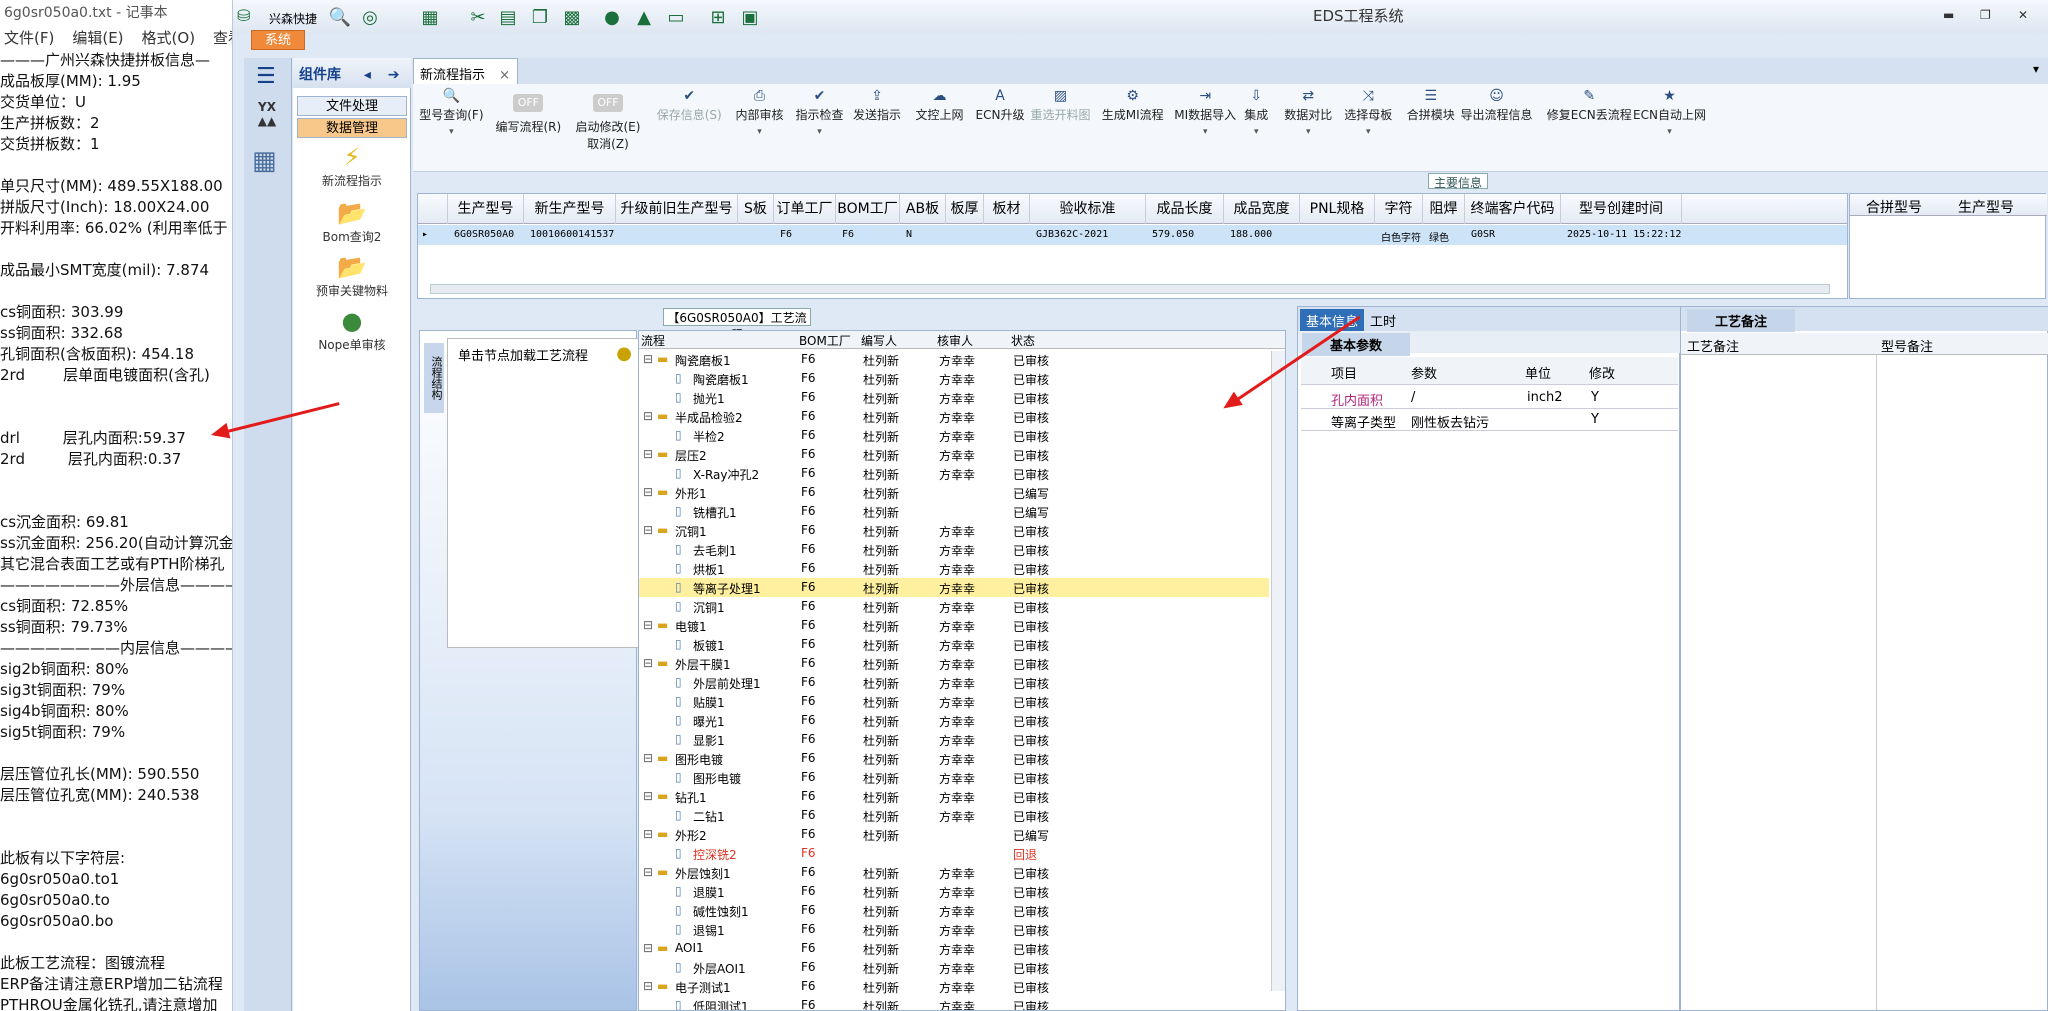 This screenshot has height=1011, width=2048. I want to click on grid-header-cell: 板材, so click(1007, 209).